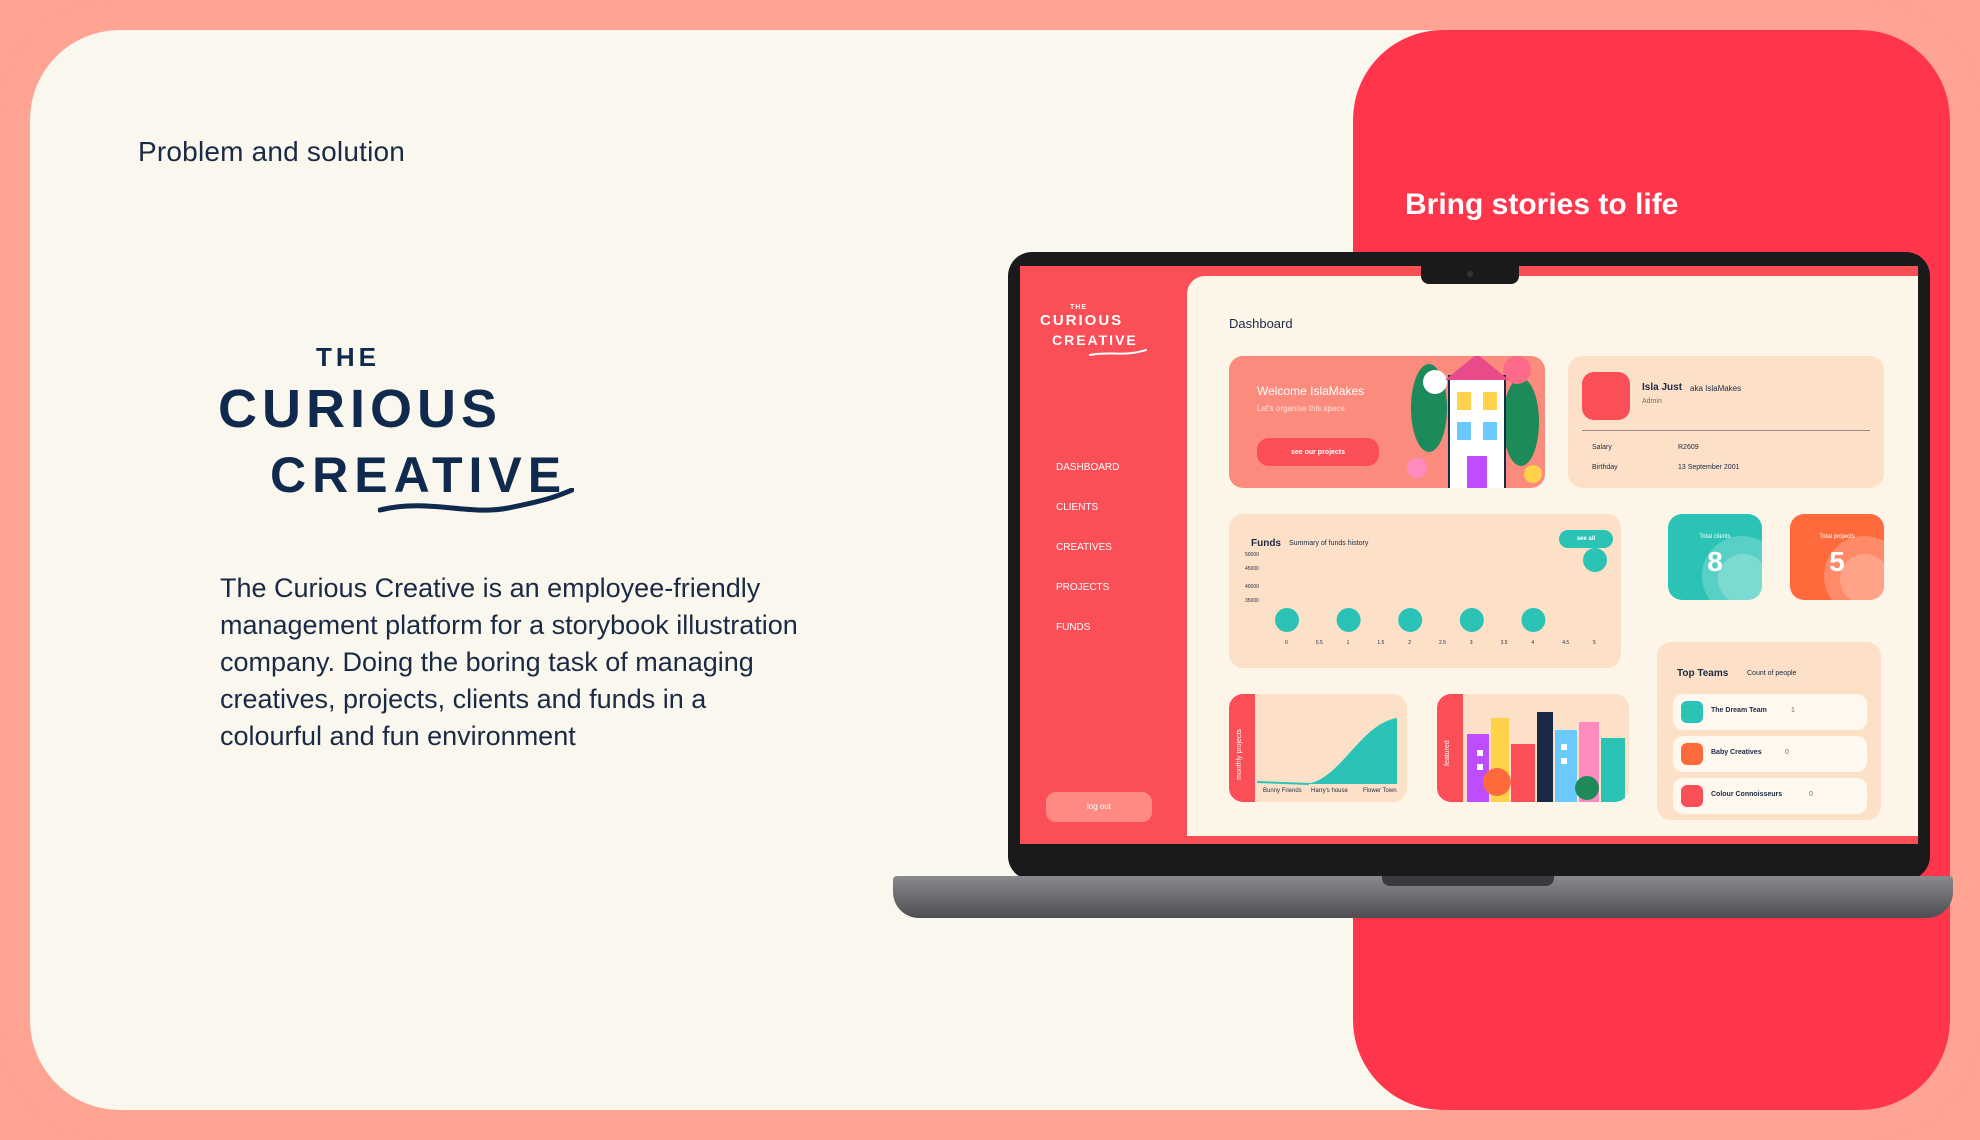  I want to click on funds-x-tick: 0.5, so click(1319, 643).